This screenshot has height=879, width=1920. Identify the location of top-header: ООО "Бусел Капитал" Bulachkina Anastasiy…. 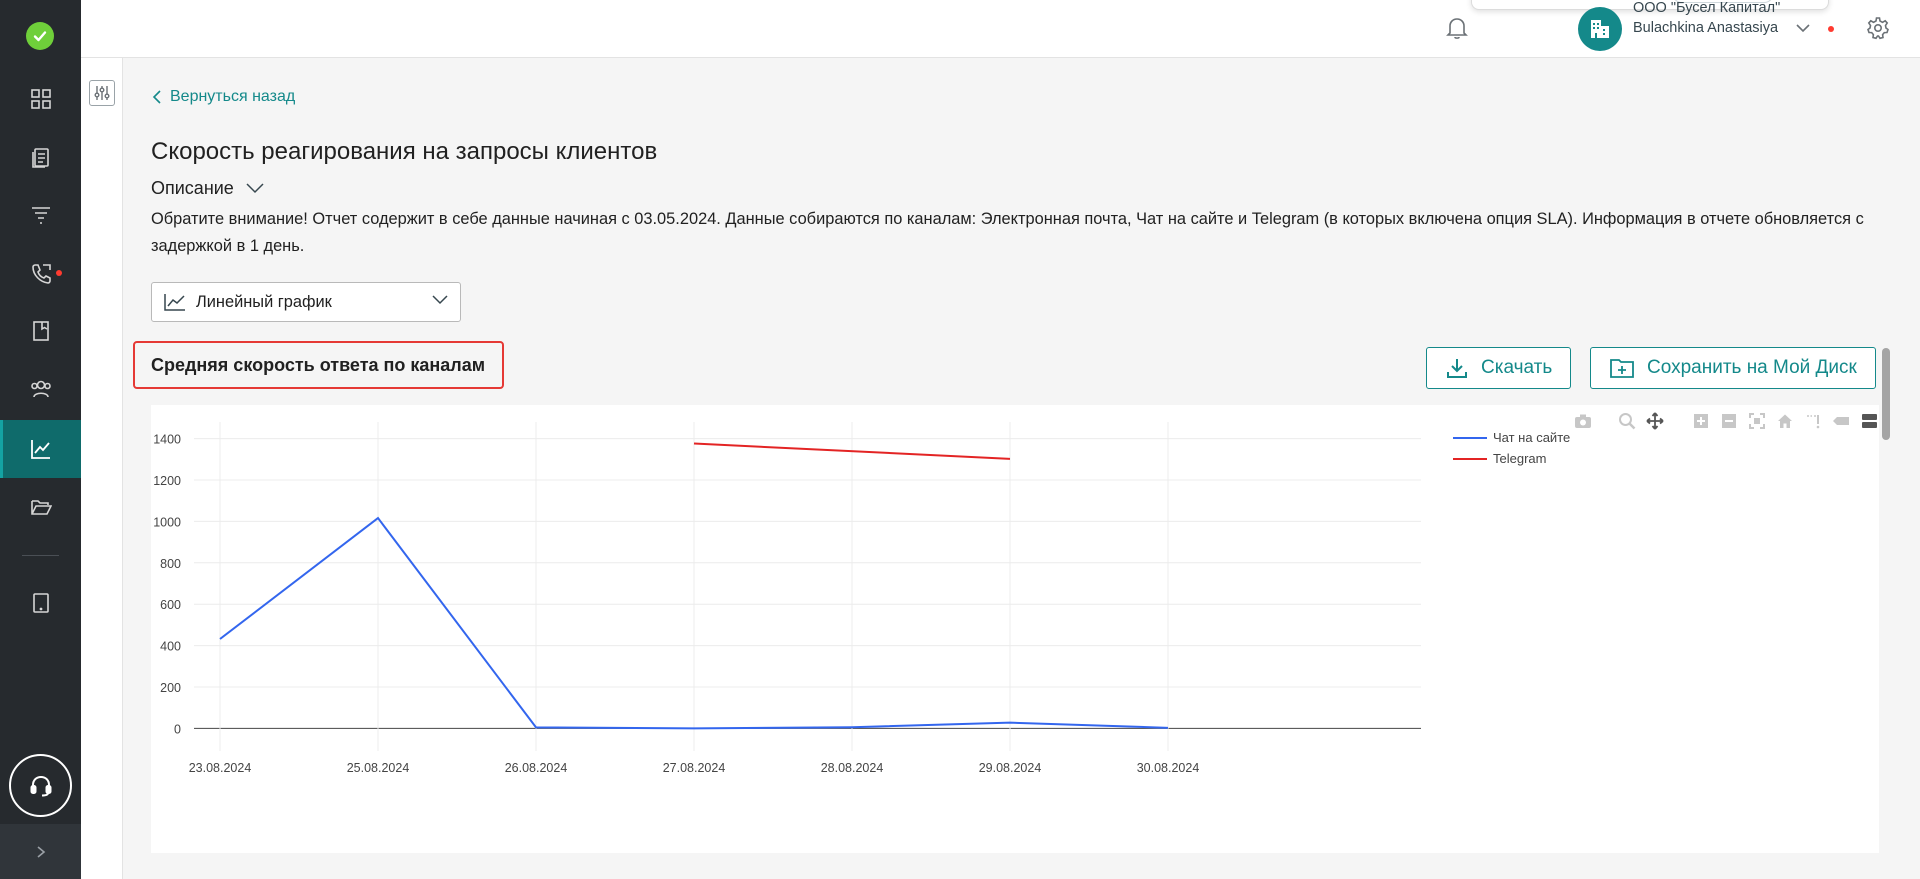
(1000, 29).